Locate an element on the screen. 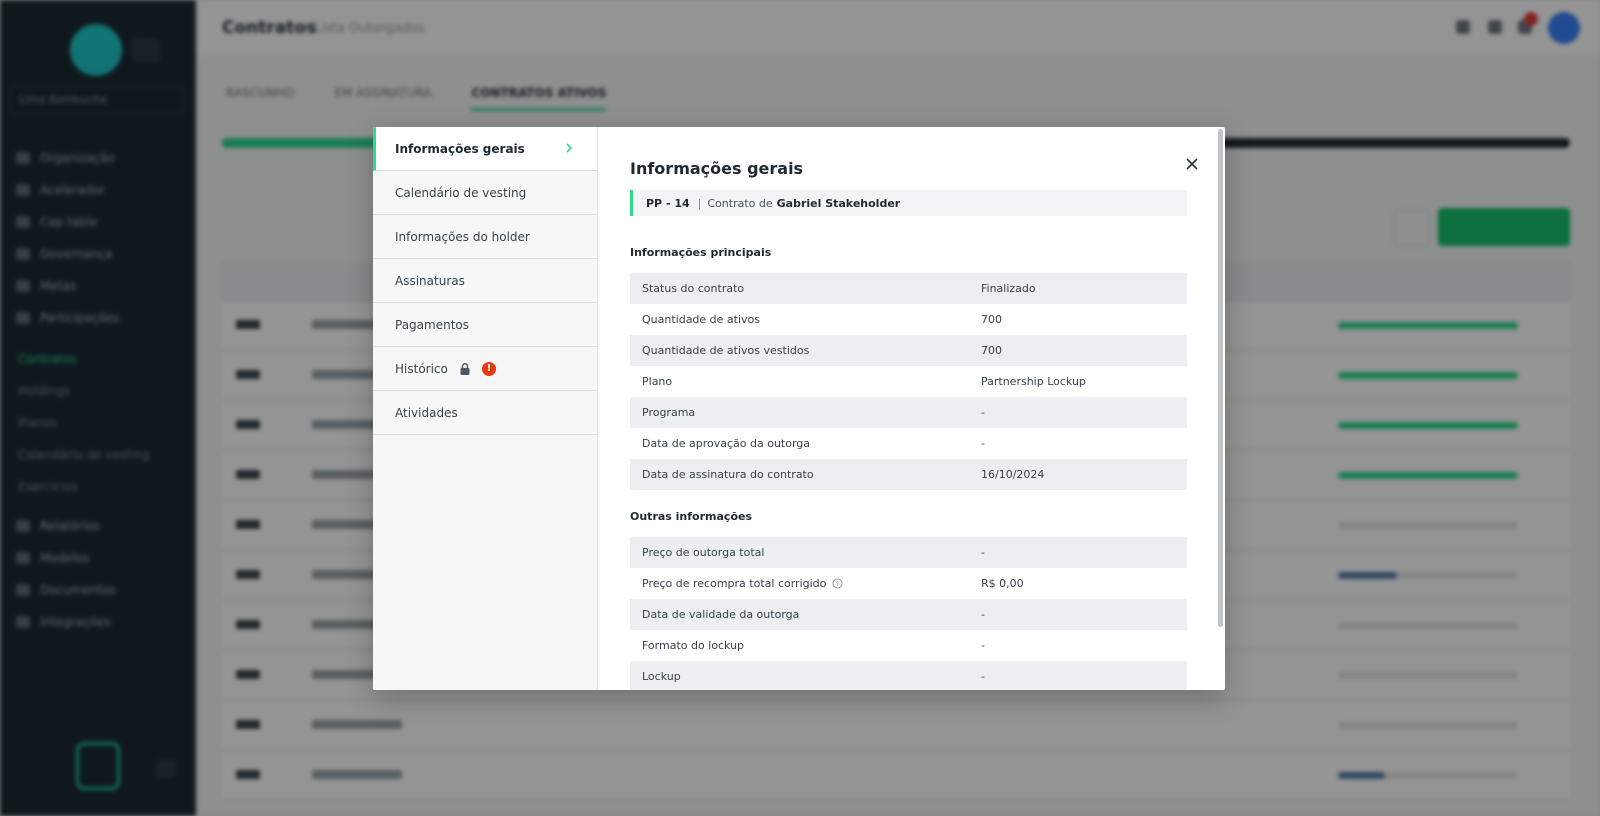 The width and height of the screenshot is (1600, 816). info-row: Data de validade da outorga - is located at coordinates (908, 614).